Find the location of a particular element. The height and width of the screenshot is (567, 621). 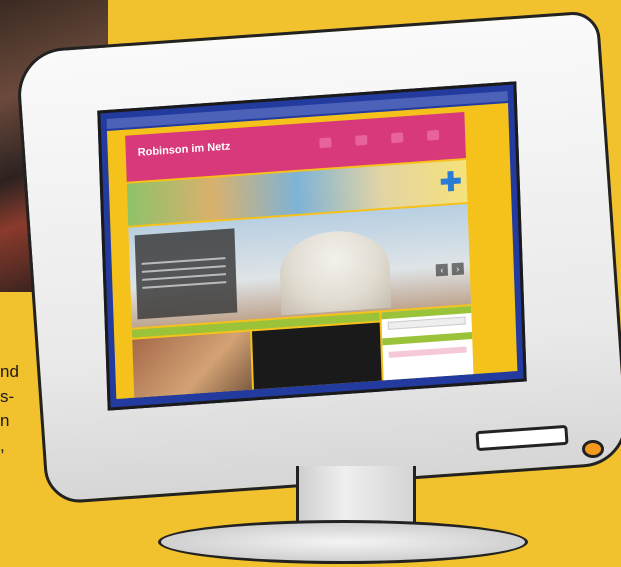

slider-caption is located at coordinates (186, 274).